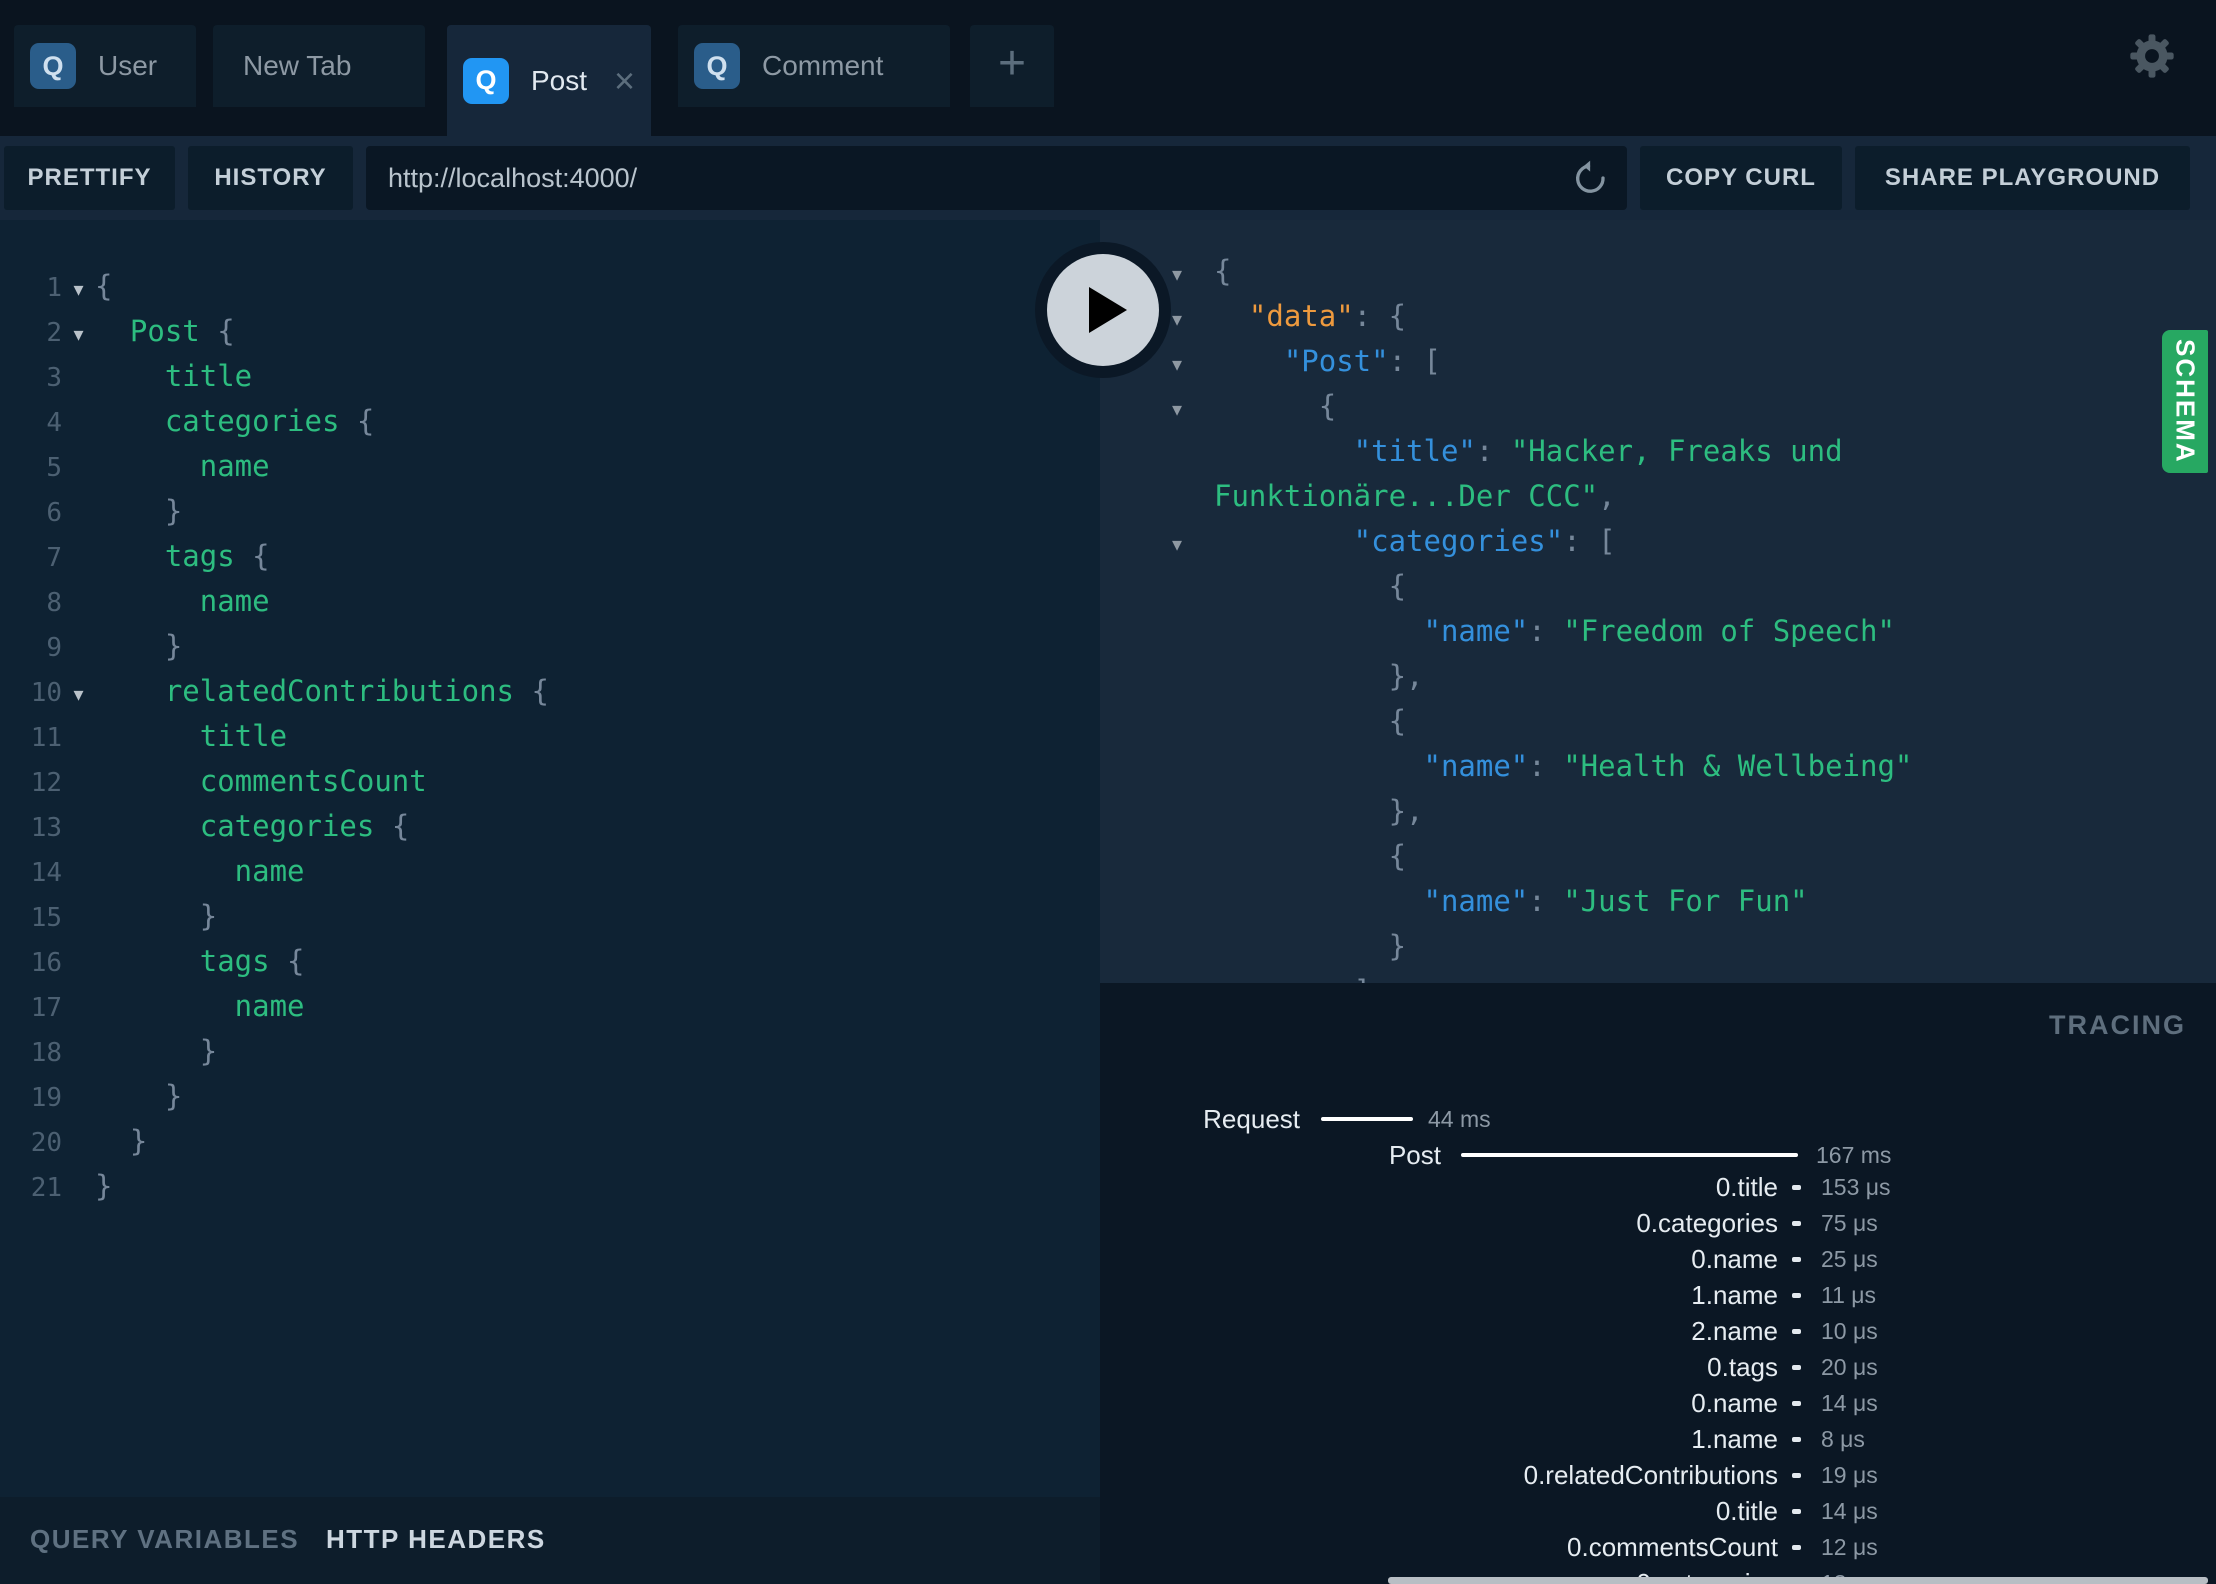 This screenshot has width=2216, height=1584. Describe the element at coordinates (1658, 1475) in the screenshot. I see `trace-row: 0.relatedContributions 19 μs` at that location.